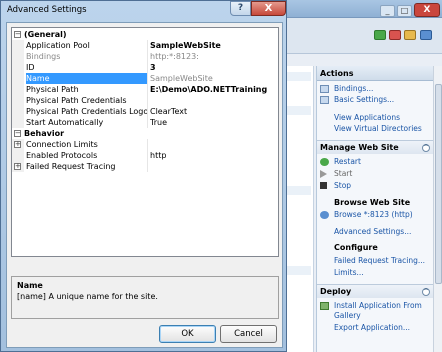 The image size is (442, 352). What do you see at coordinates (342, 185) in the screenshot?
I see `stop-link: Stop` at bounding box center [342, 185].